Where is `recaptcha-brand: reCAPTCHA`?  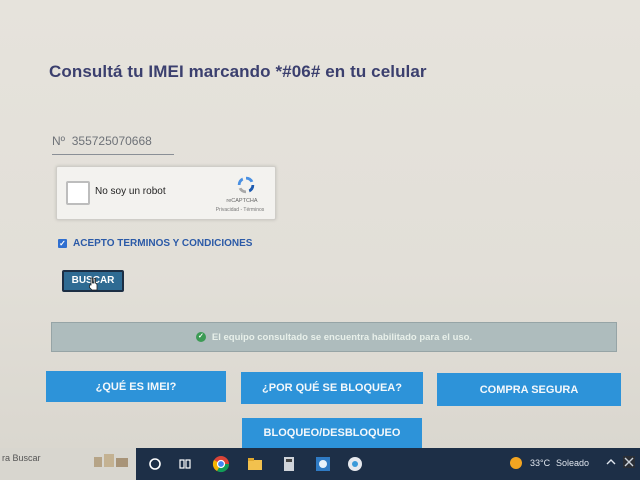
recaptcha-brand: reCAPTCHA is located at coordinates (242, 201).